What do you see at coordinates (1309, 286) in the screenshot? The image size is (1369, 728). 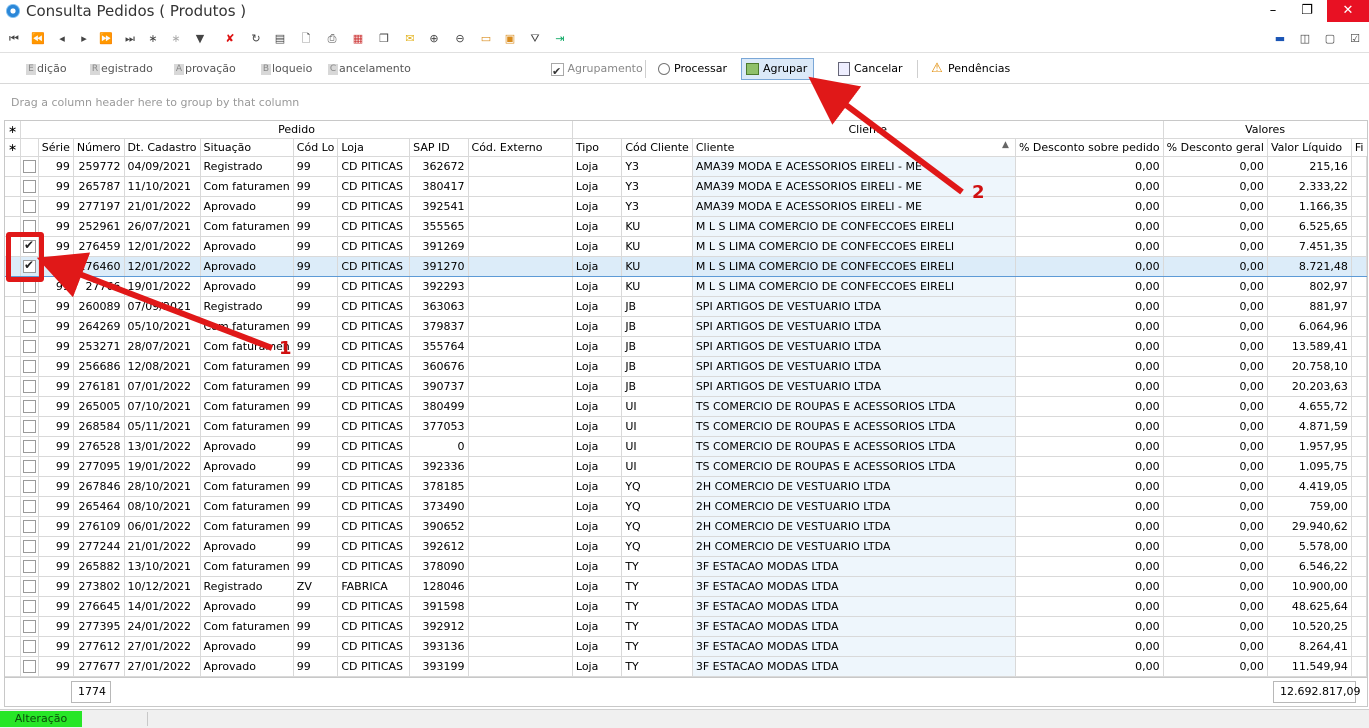 I see `cell-valor-liquido: 802,97` at bounding box center [1309, 286].